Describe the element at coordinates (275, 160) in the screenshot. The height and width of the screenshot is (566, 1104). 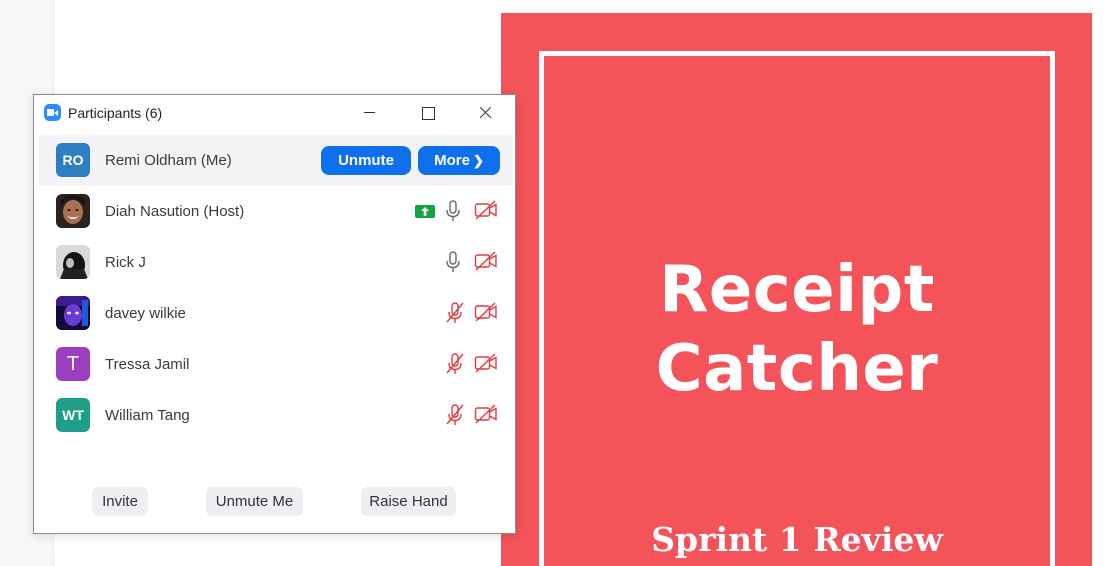
I see `participant-row-me: RO Remi Oldham (Me) Unmute More ❯` at that location.